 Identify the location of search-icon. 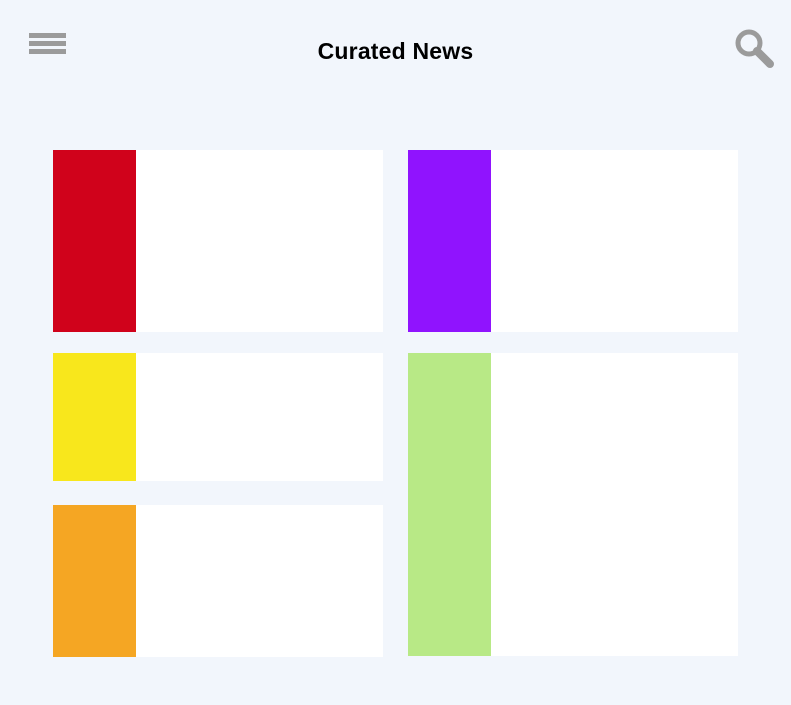
(755, 49).